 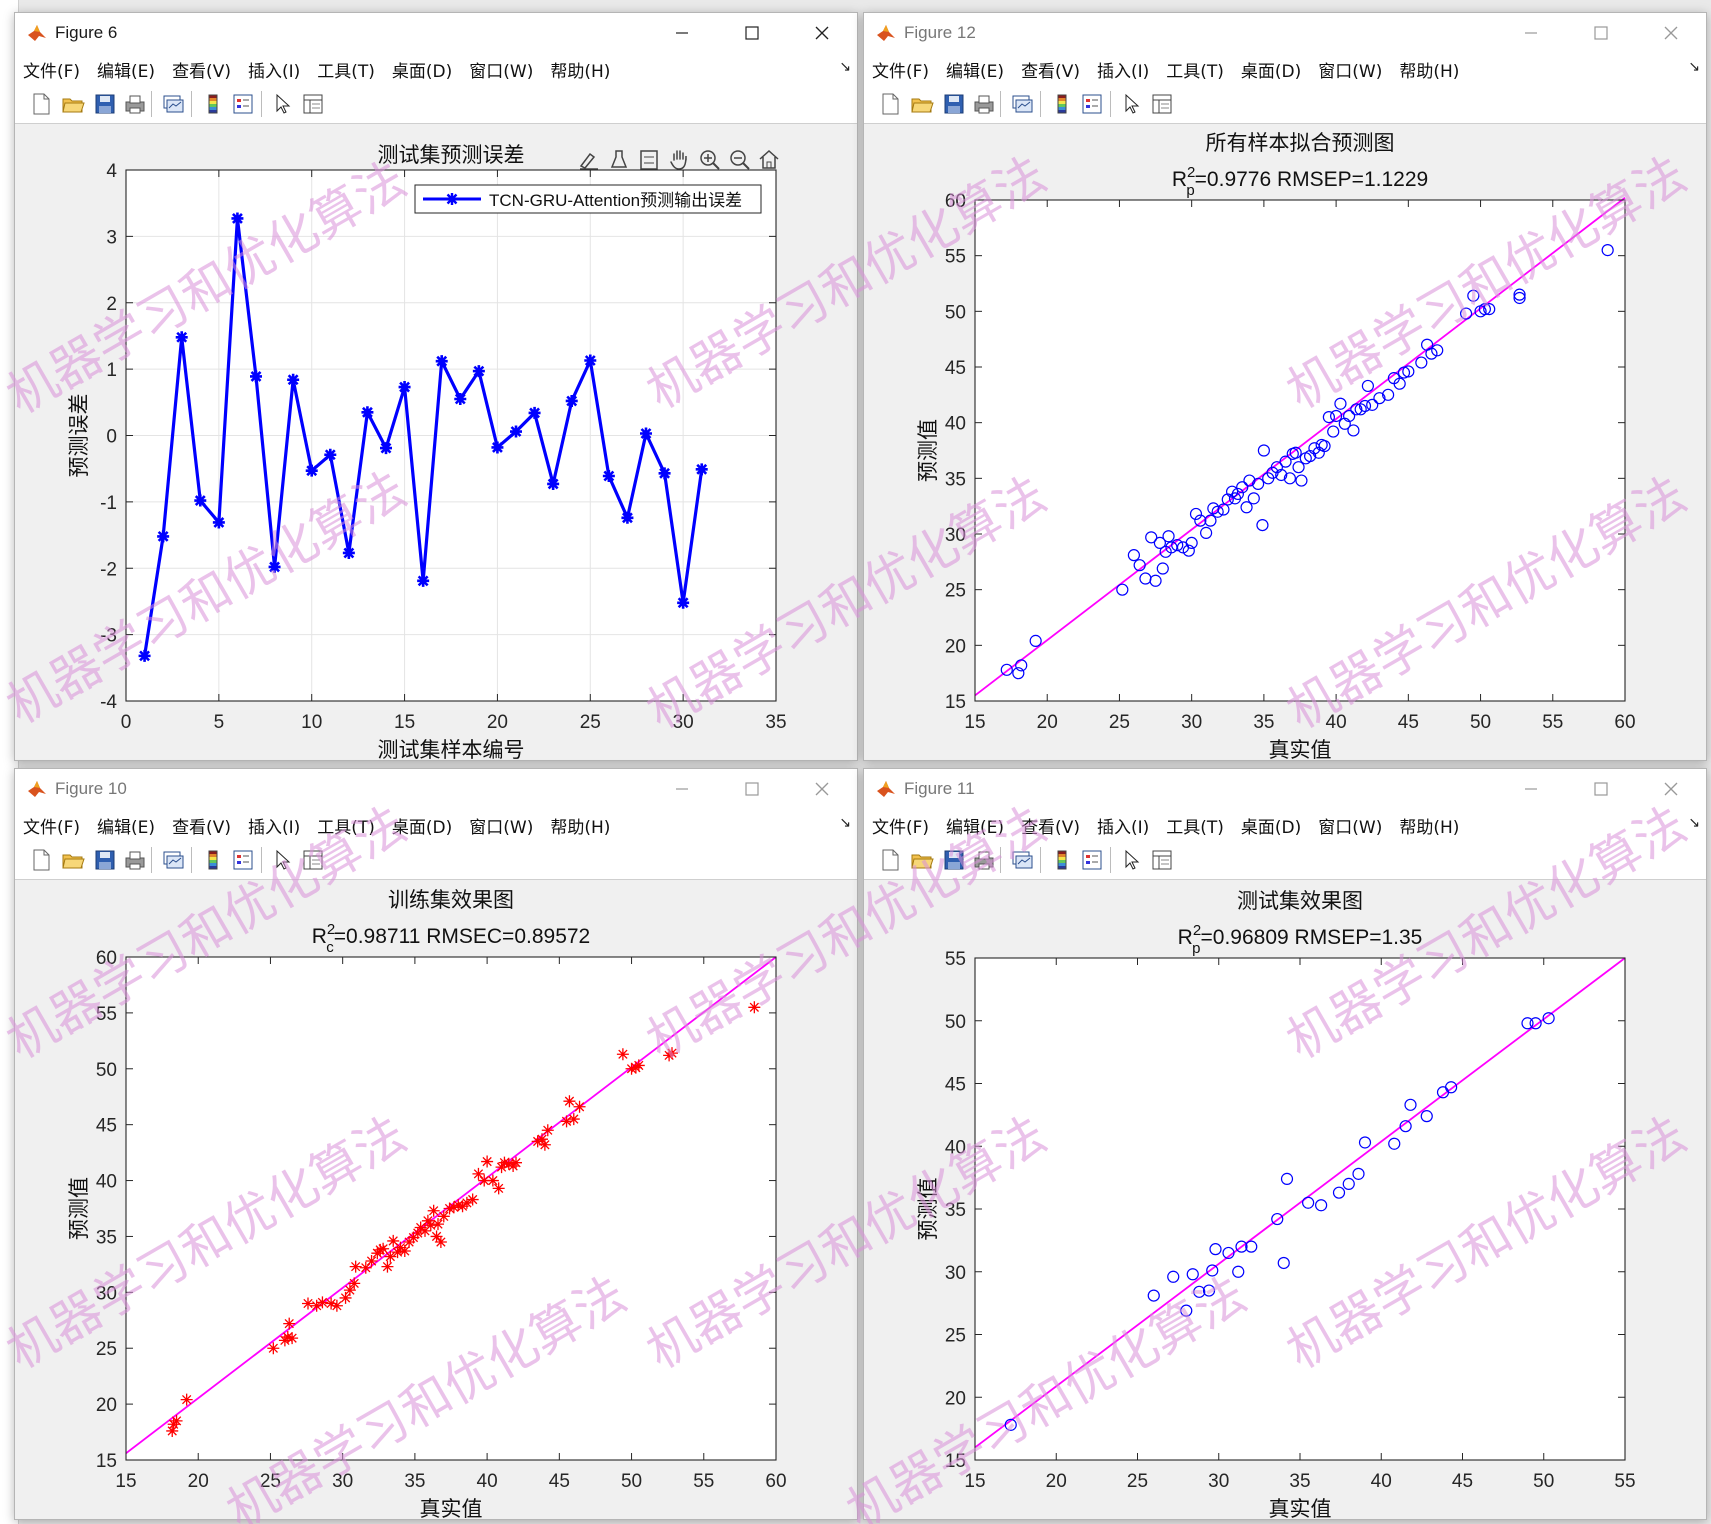 I want to click on zoom-out-icon, so click(x=740, y=160).